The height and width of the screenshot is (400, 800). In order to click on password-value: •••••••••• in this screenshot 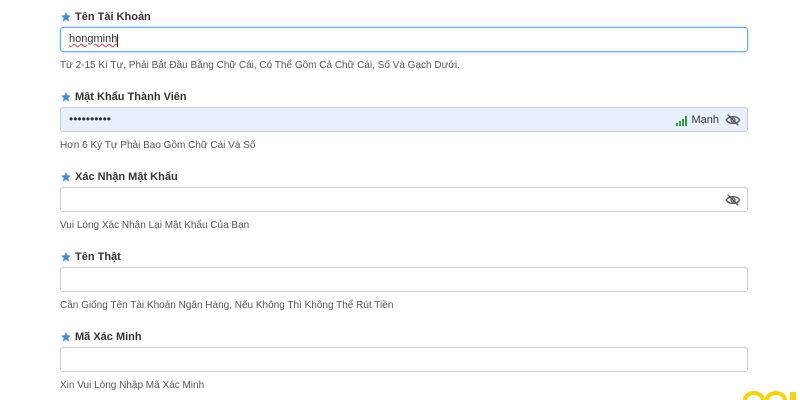, I will do `click(90, 119)`.